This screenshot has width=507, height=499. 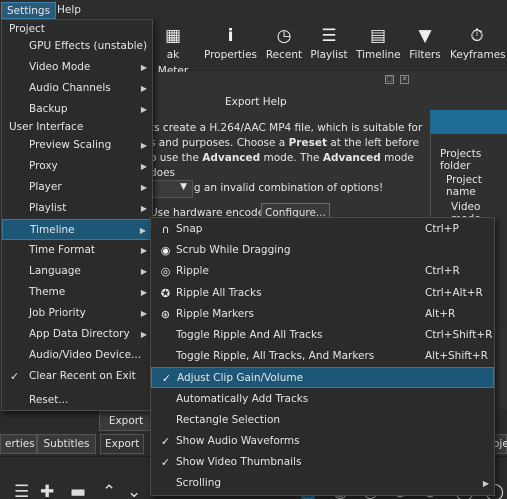 What do you see at coordinates (77, 292) in the screenshot?
I see `settings-item-theme: Theme ▶` at bounding box center [77, 292].